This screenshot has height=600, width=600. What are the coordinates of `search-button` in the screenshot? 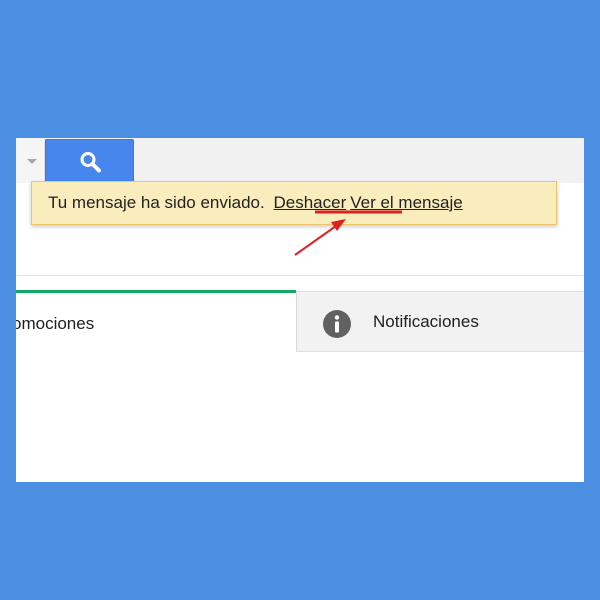 It's located at (89, 161).